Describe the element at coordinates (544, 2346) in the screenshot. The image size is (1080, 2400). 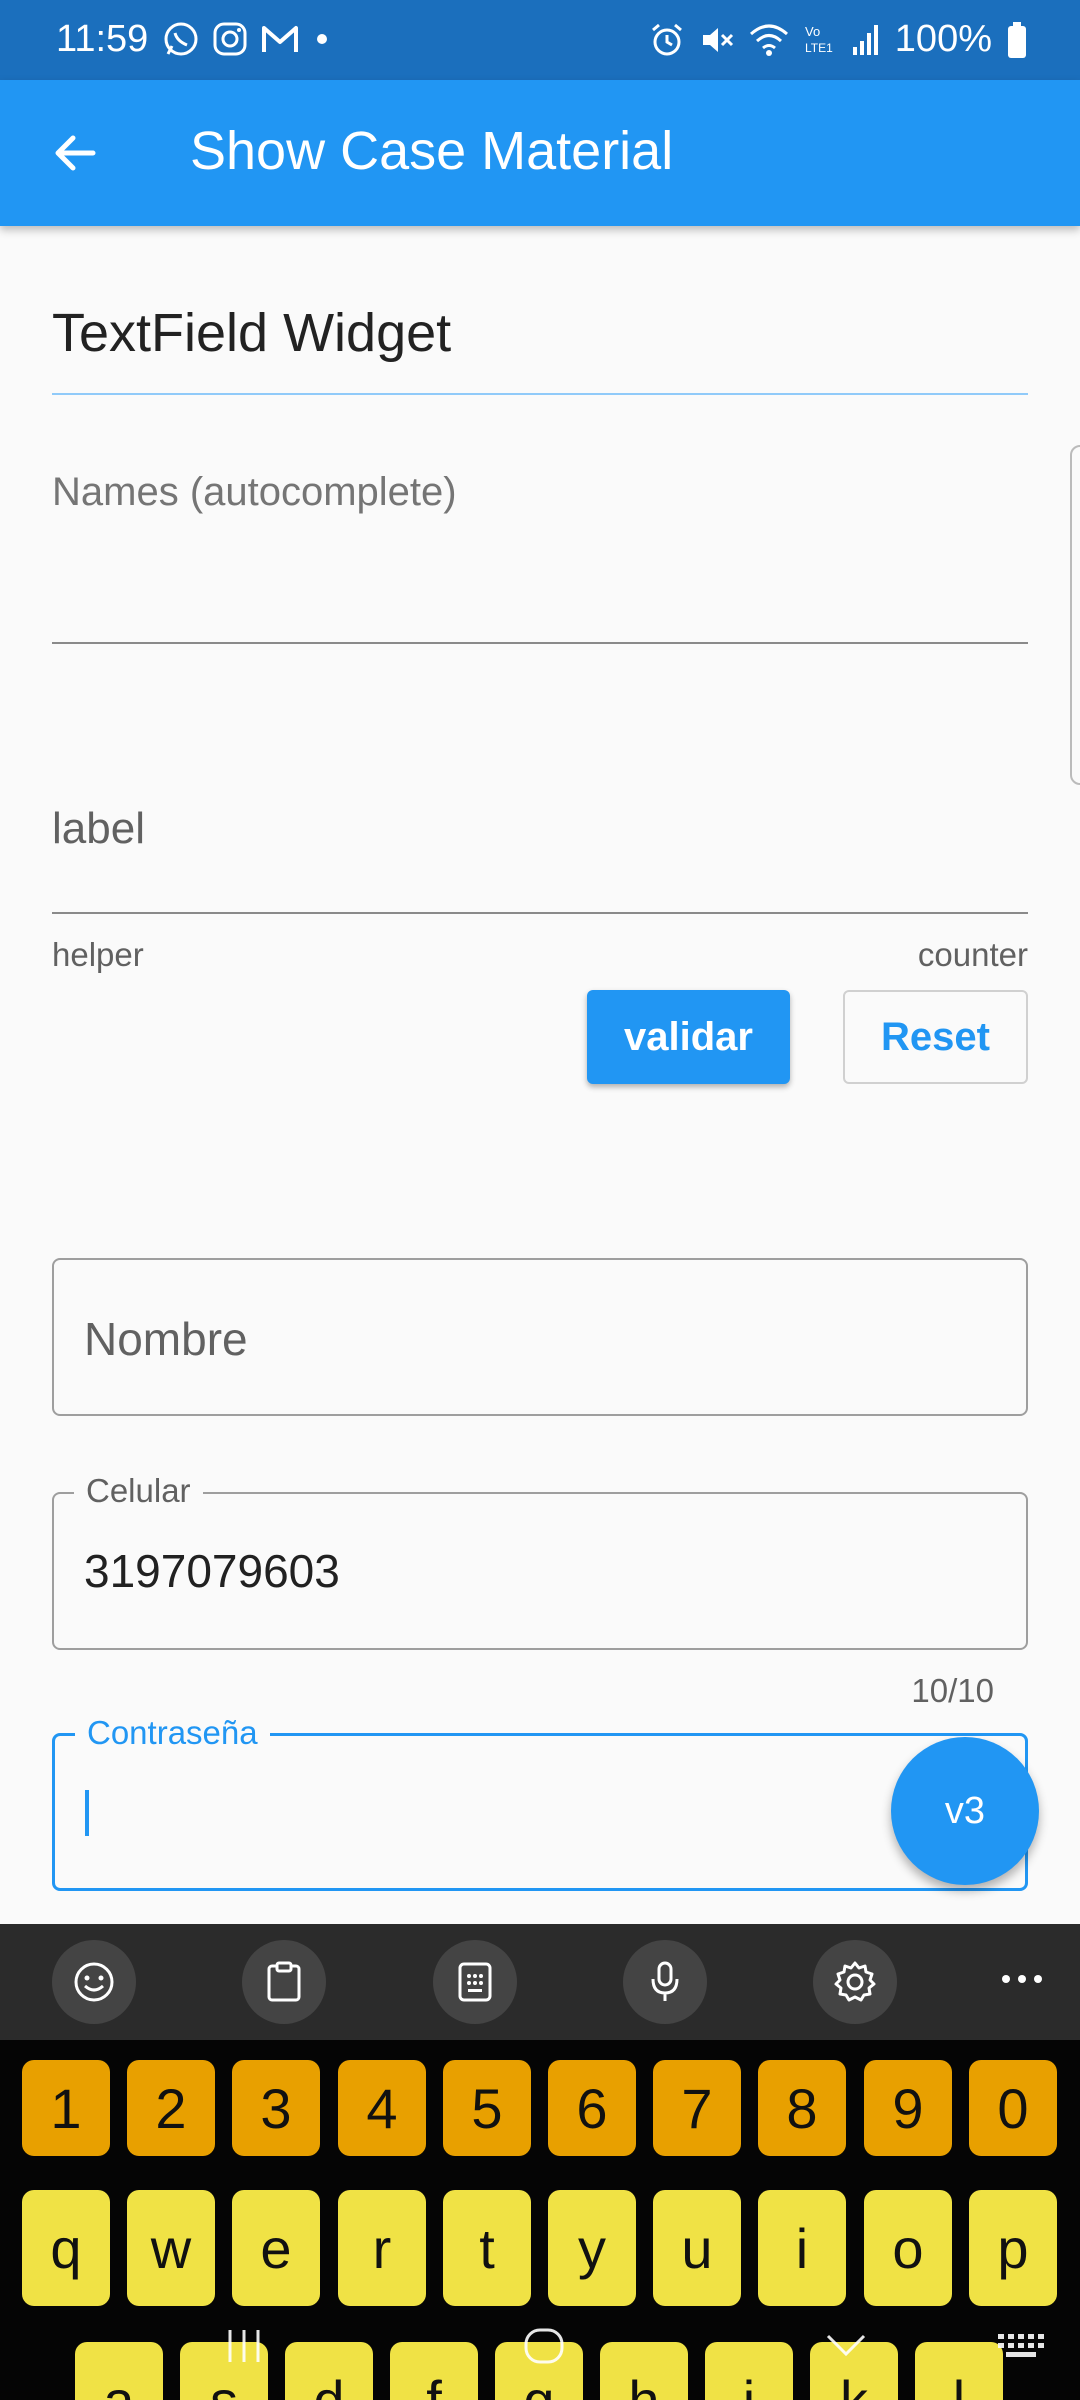
I see `home-icon` at that location.